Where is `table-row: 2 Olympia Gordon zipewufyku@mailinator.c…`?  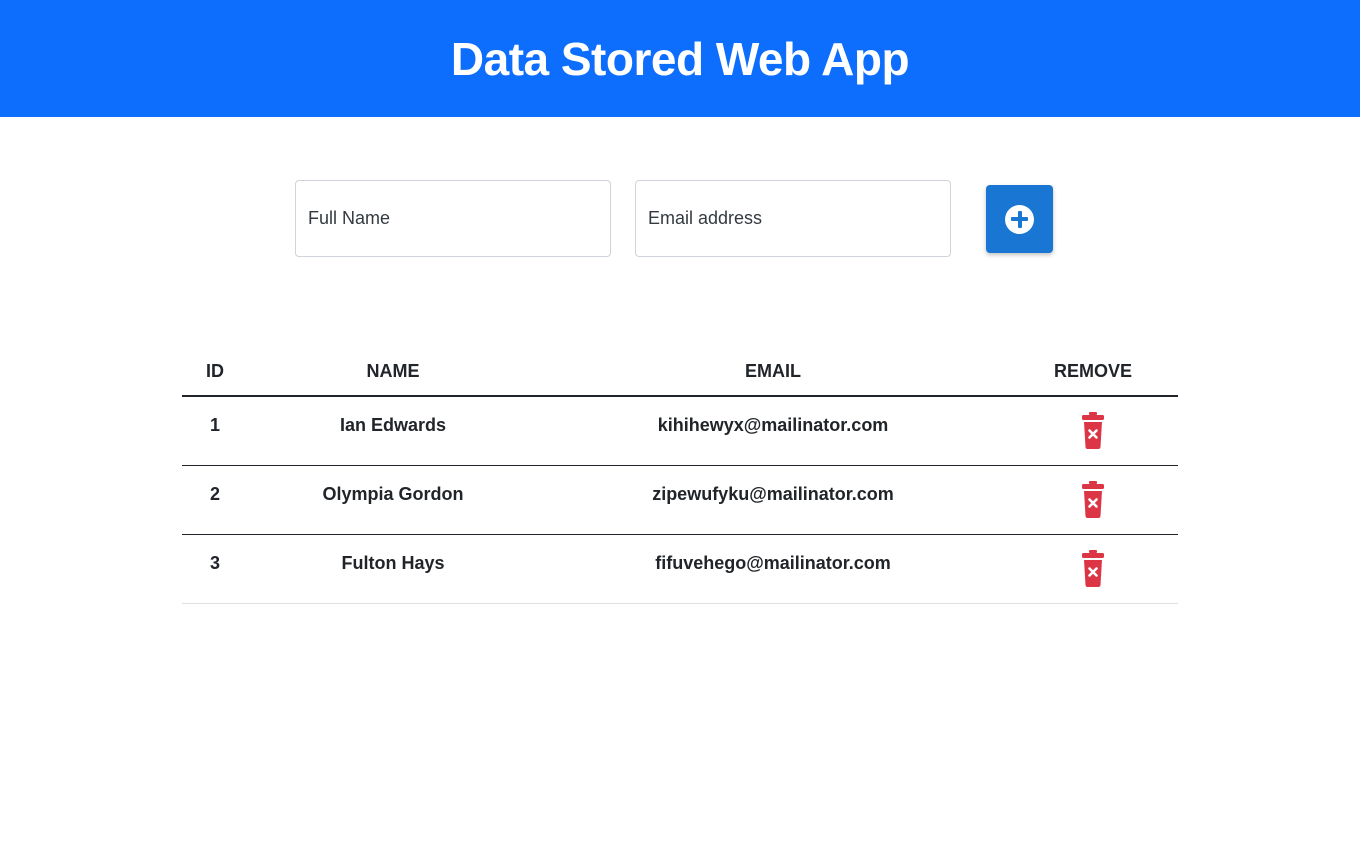
table-row: 2 Olympia Gordon zipewufyku@mailinator.c… is located at coordinates (680, 500).